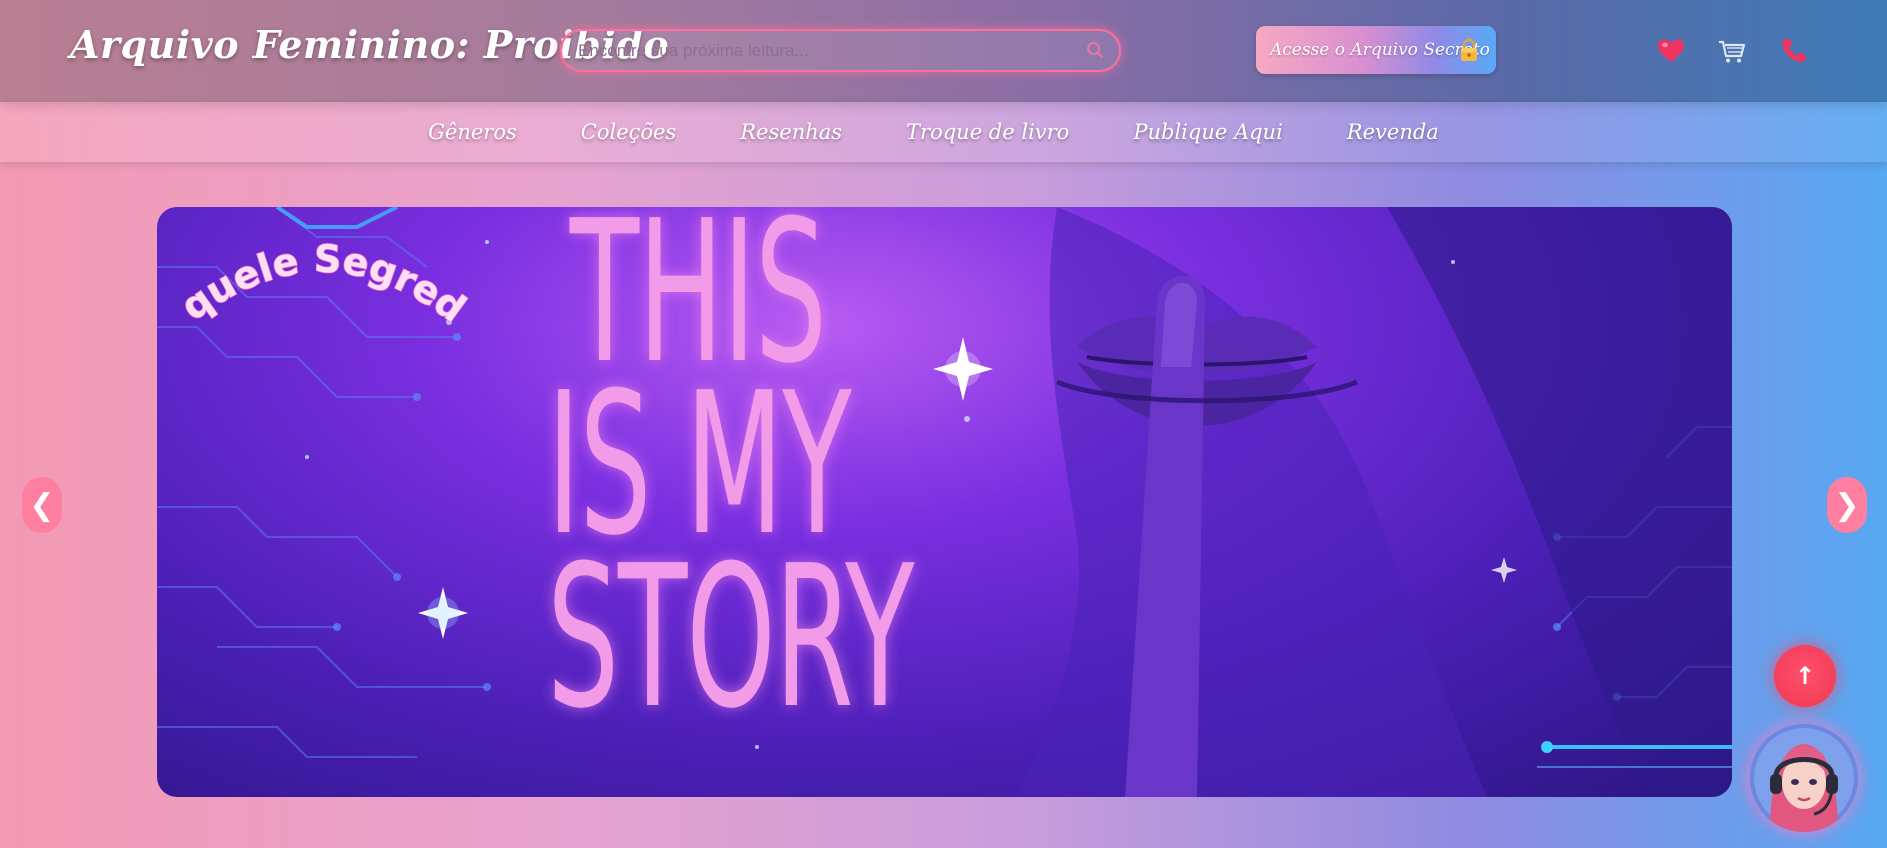 The height and width of the screenshot is (848, 1887). I want to click on phone-icon, so click(1794, 51).